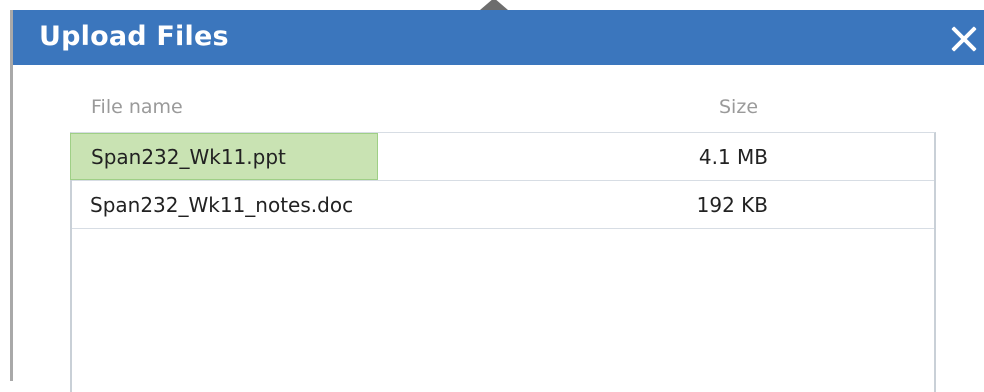 This screenshot has width=984, height=392. I want to click on file-size: 4.1 MB, so click(733, 156).